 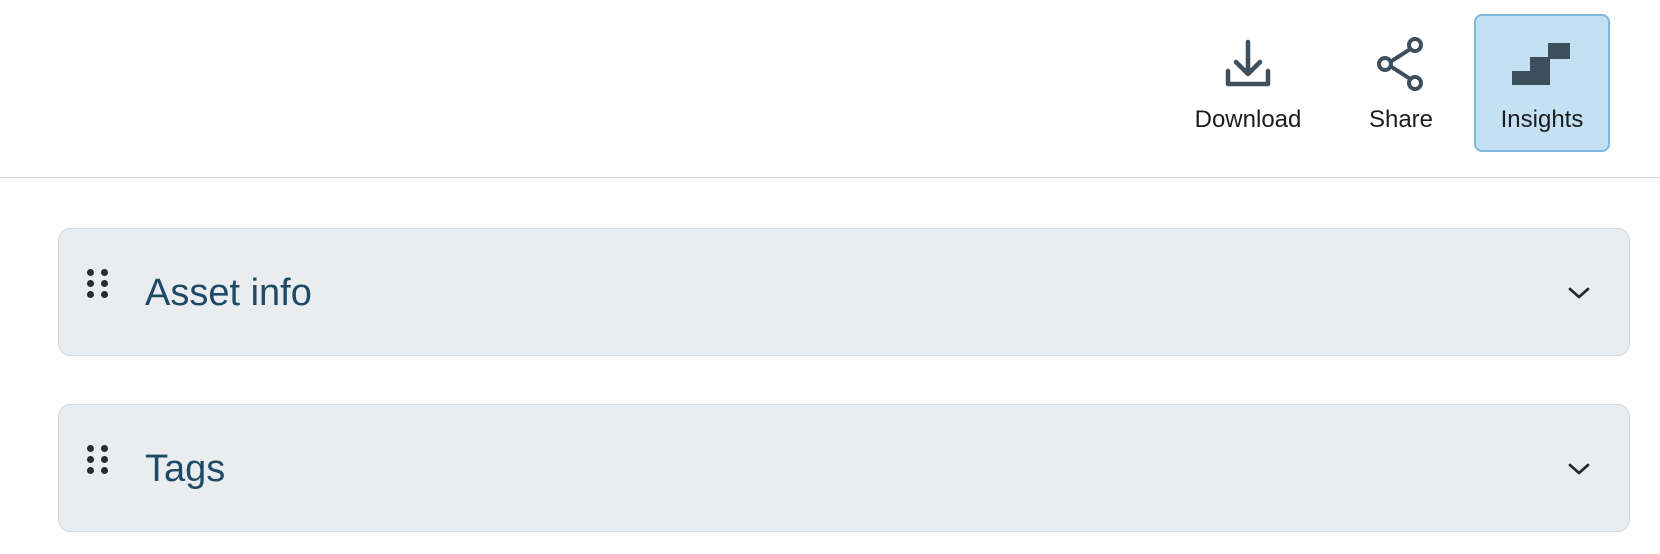 What do you see at coordinates (1401, 64) in the screenshot?
I see `share-icon` at bounding box center [1401, 64].